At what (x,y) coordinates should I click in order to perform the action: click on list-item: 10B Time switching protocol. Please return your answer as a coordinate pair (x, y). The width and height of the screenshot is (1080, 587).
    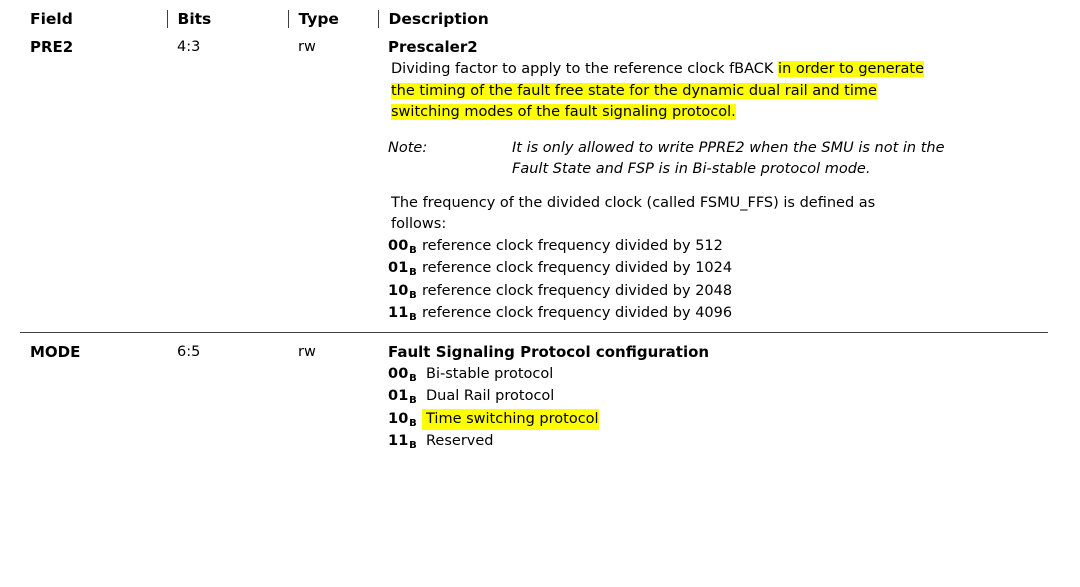
    Looking at the image, I should click on (718, 420).